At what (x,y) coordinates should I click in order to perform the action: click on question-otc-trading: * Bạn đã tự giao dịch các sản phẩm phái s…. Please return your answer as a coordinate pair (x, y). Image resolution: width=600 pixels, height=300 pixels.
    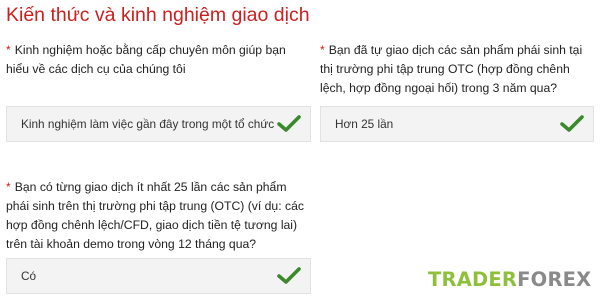
    Looking at the image, I should click on (458, 69).